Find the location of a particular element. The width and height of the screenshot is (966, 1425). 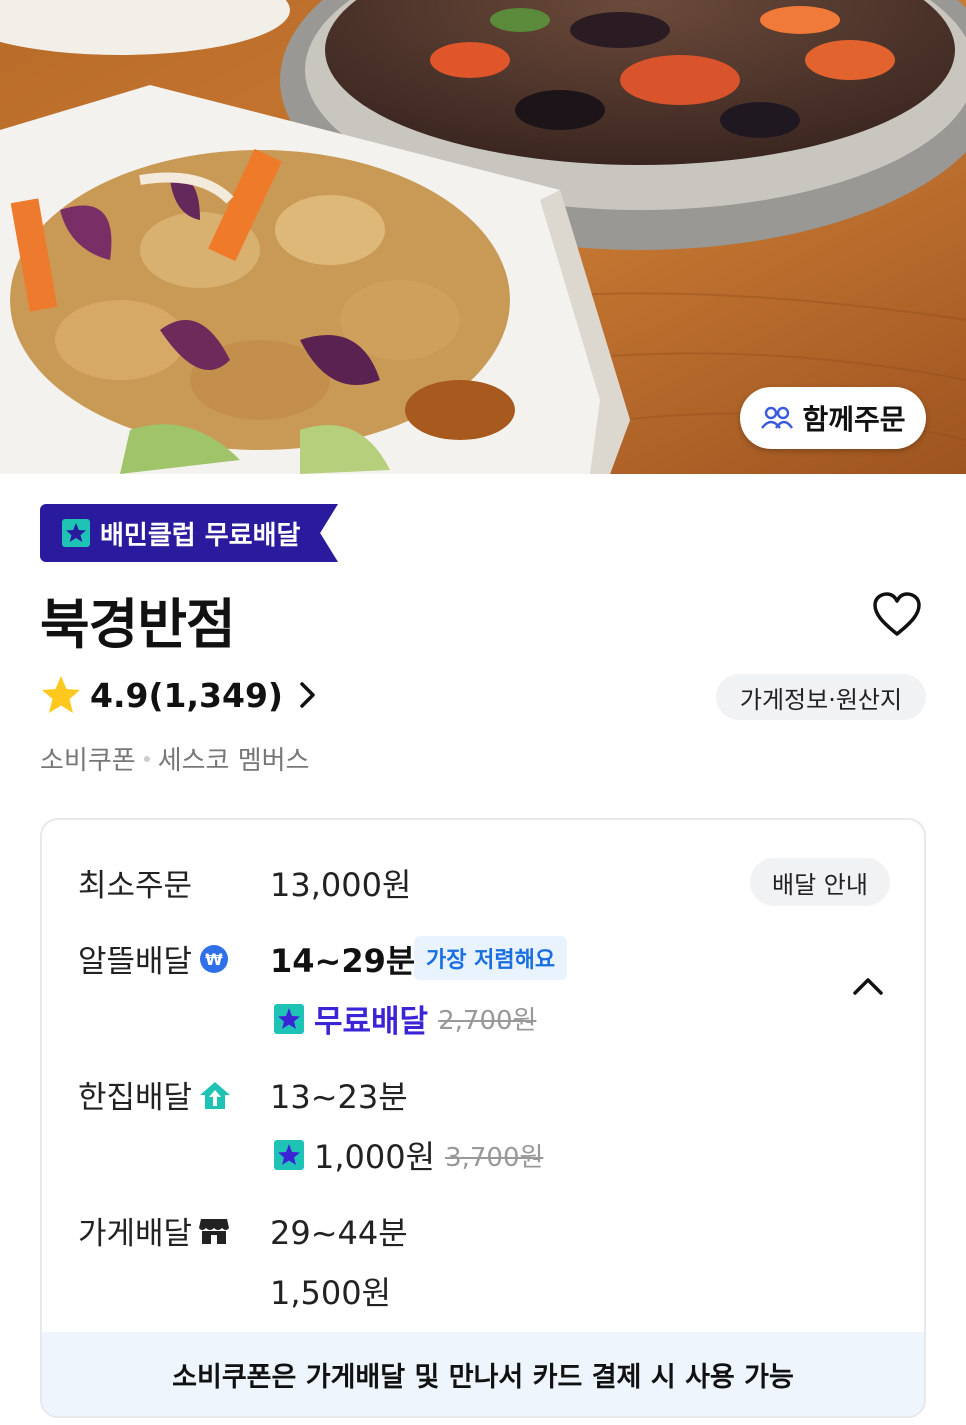

single-delivery-time: 13~23분 is located at coordinates (339, 1097).